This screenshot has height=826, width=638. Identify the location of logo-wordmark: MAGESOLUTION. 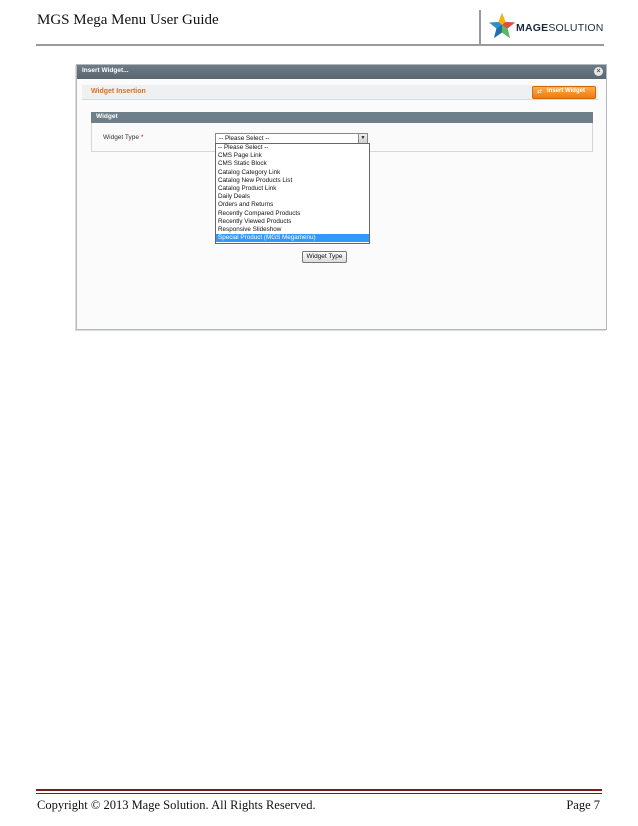
(560, 28).